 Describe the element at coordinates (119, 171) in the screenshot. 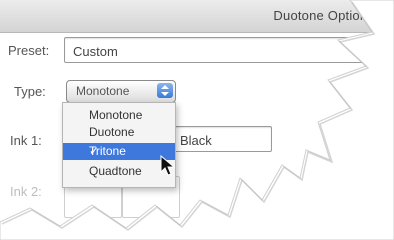

I see `menu-item-quadtone: Quadtone` at that location.